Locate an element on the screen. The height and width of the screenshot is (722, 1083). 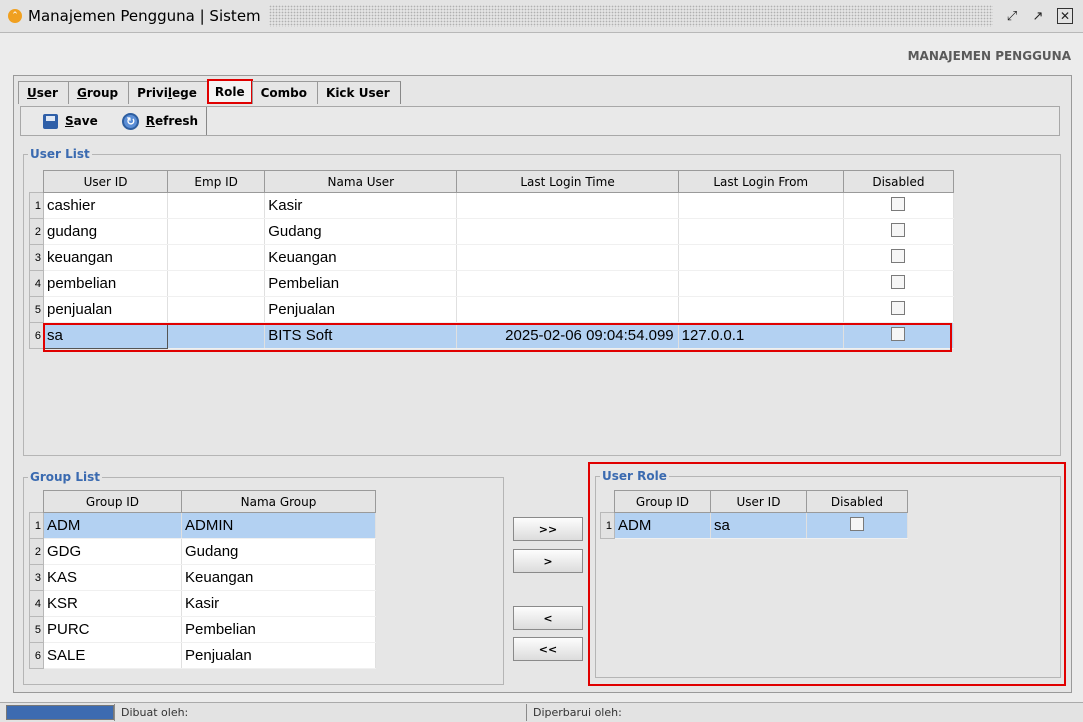
tab-group: Group is located at coordinates (98, 92).